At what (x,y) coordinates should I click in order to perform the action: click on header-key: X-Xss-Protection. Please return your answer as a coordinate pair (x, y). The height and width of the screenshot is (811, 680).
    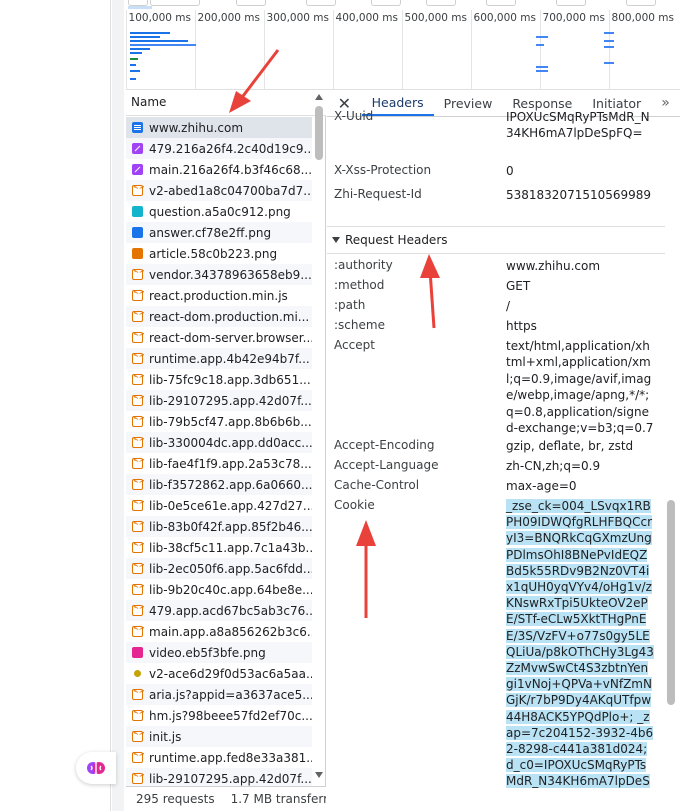
    Looking at the image, I should click on (383, 170).